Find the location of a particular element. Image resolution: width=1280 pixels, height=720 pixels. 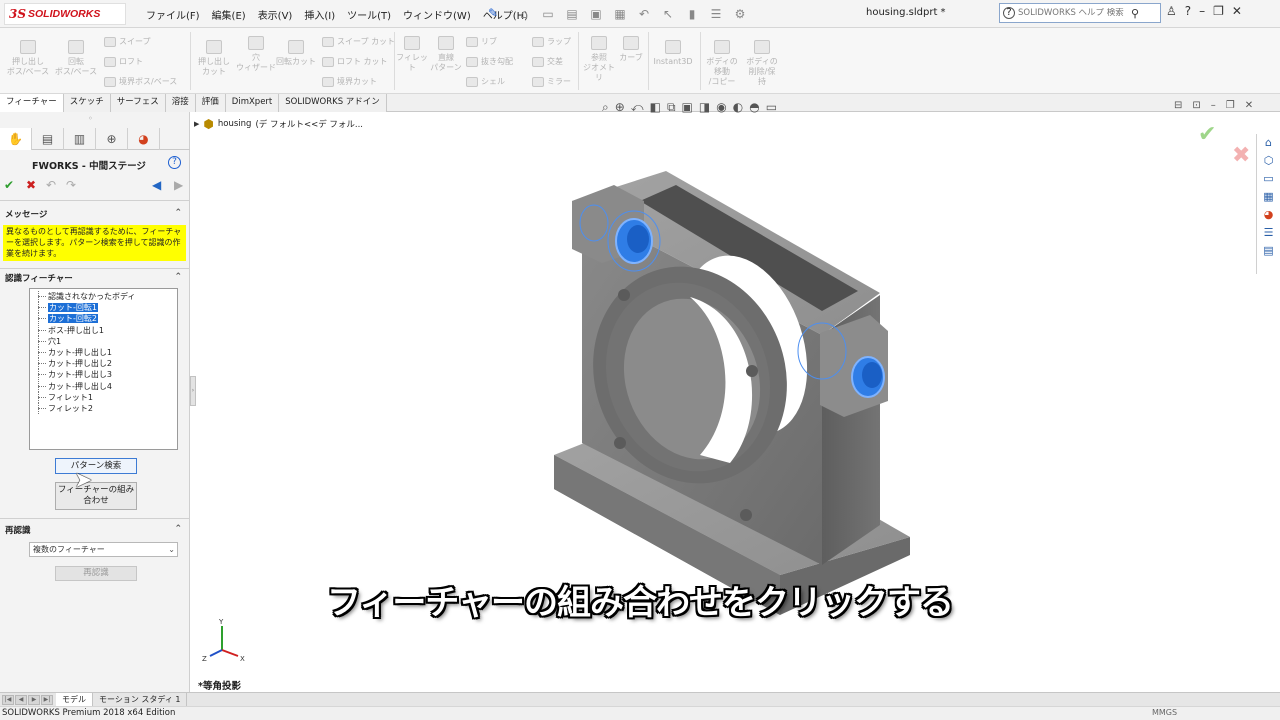

viewport-minimize-icon: – is located at coordinates (1213, 105).